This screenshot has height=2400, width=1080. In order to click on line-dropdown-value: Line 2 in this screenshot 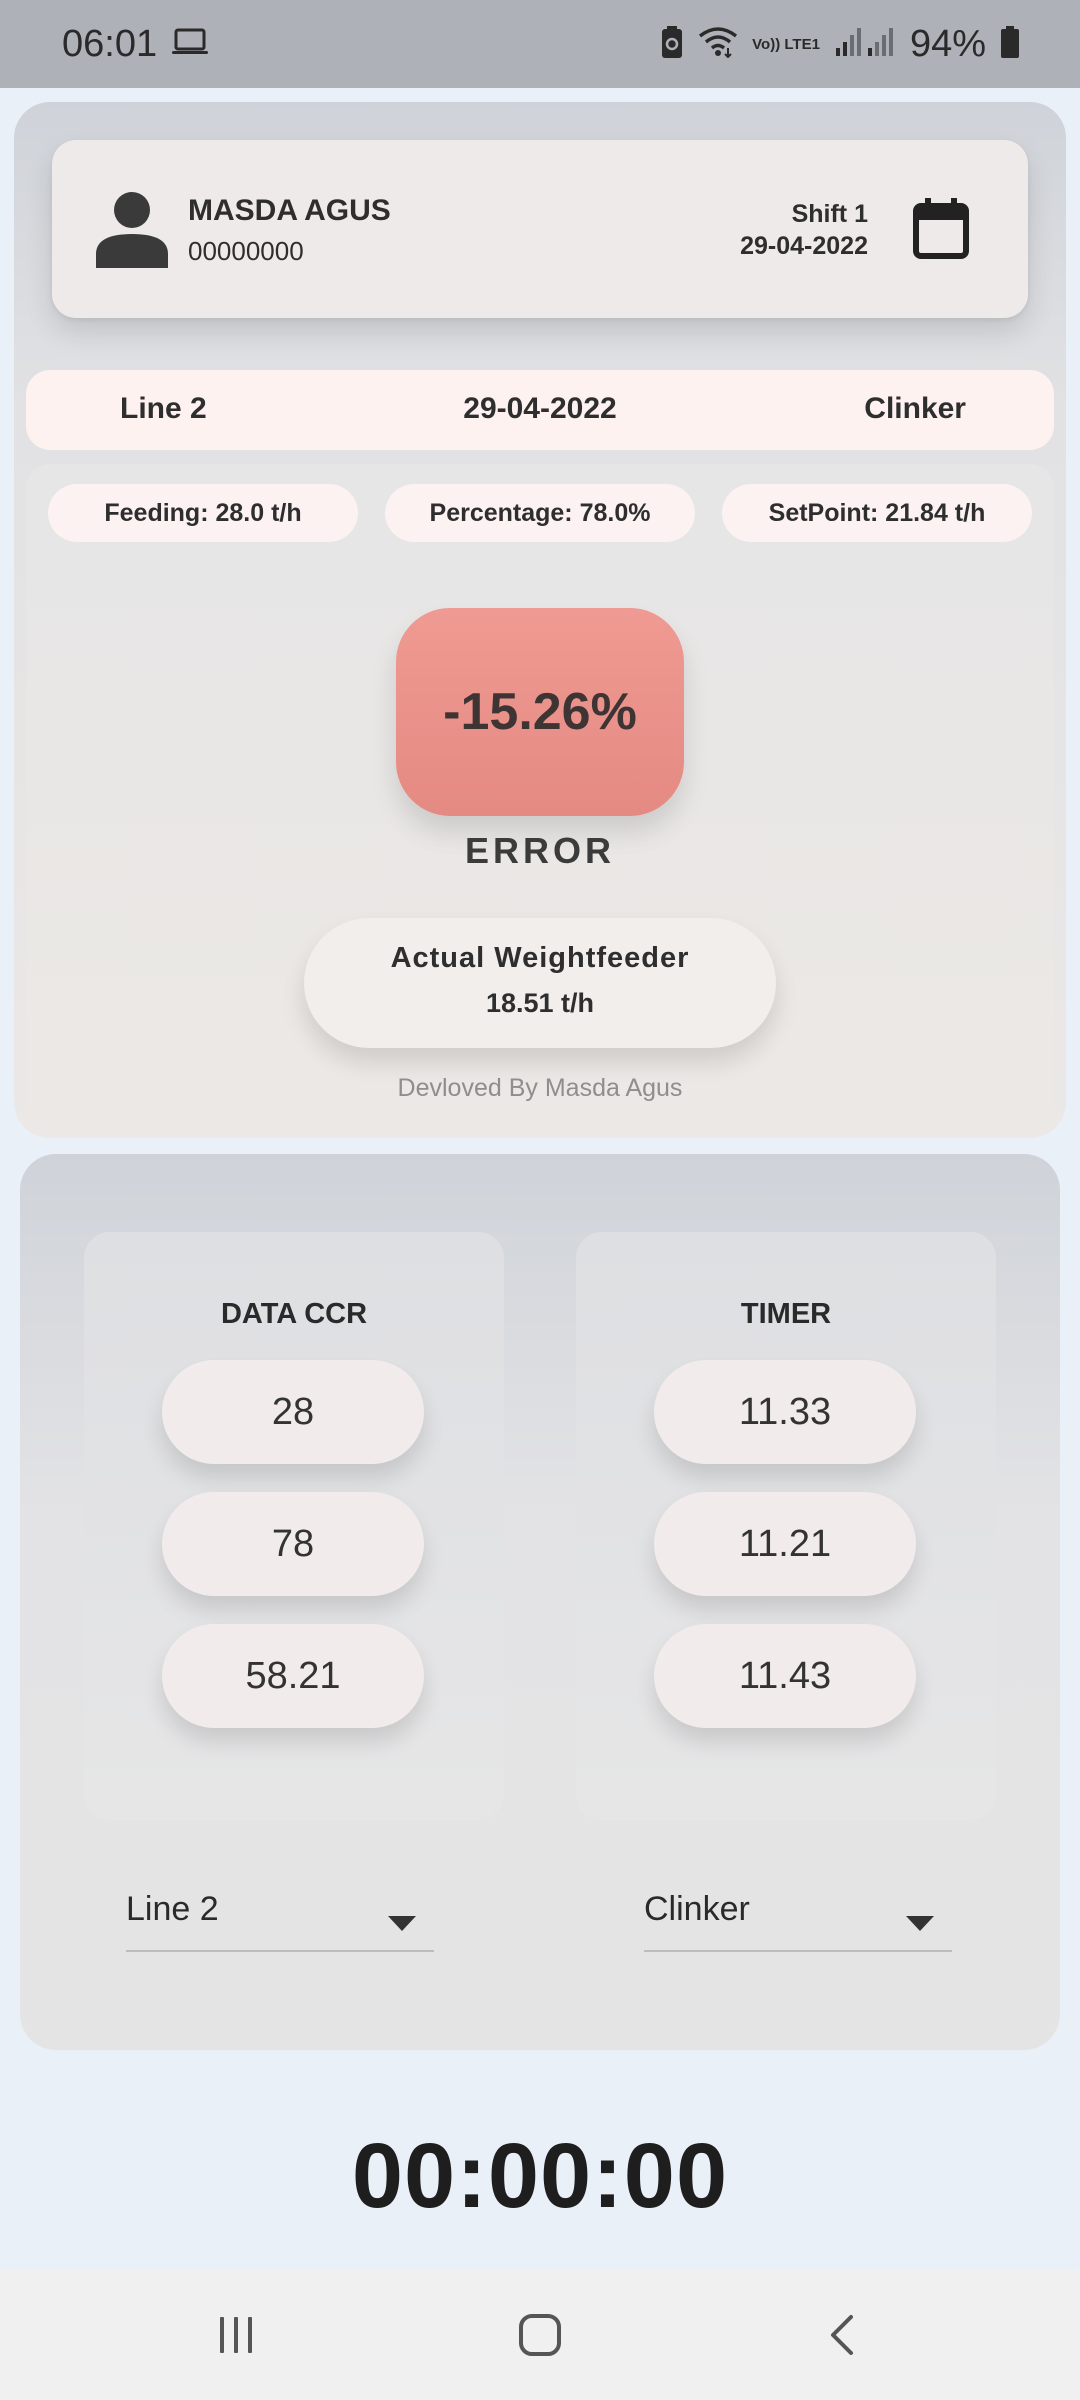, I will do `click(172, 1909)`.